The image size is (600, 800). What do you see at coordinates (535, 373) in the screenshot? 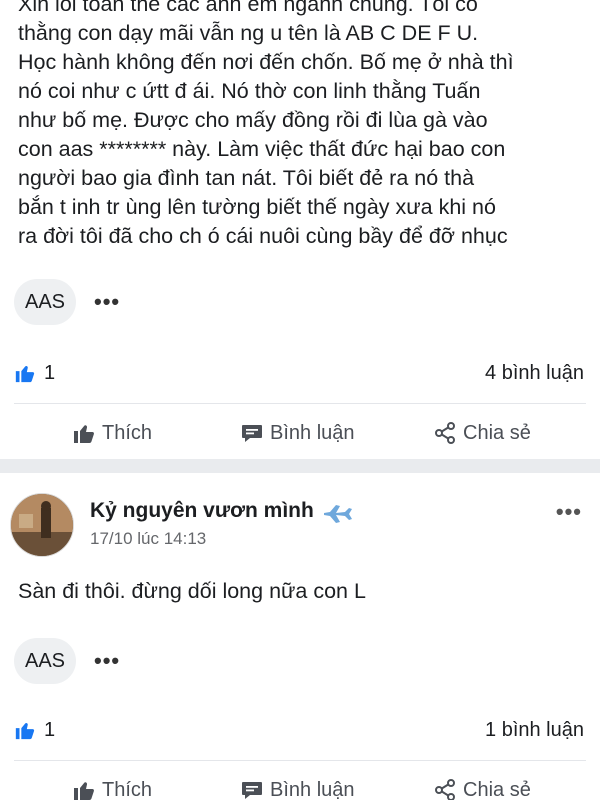
I see `comment-count-link: 4 bình luận` at bounding box center [535, 373].